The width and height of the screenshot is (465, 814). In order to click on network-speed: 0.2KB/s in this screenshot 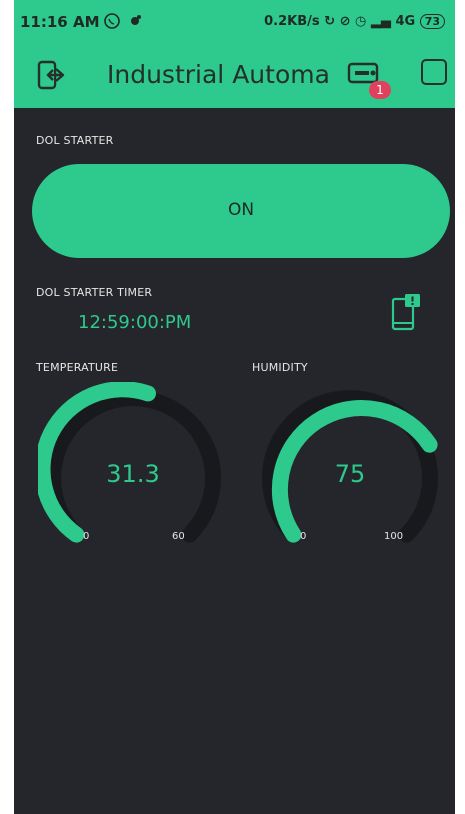, I will do `click(292, 21)`.